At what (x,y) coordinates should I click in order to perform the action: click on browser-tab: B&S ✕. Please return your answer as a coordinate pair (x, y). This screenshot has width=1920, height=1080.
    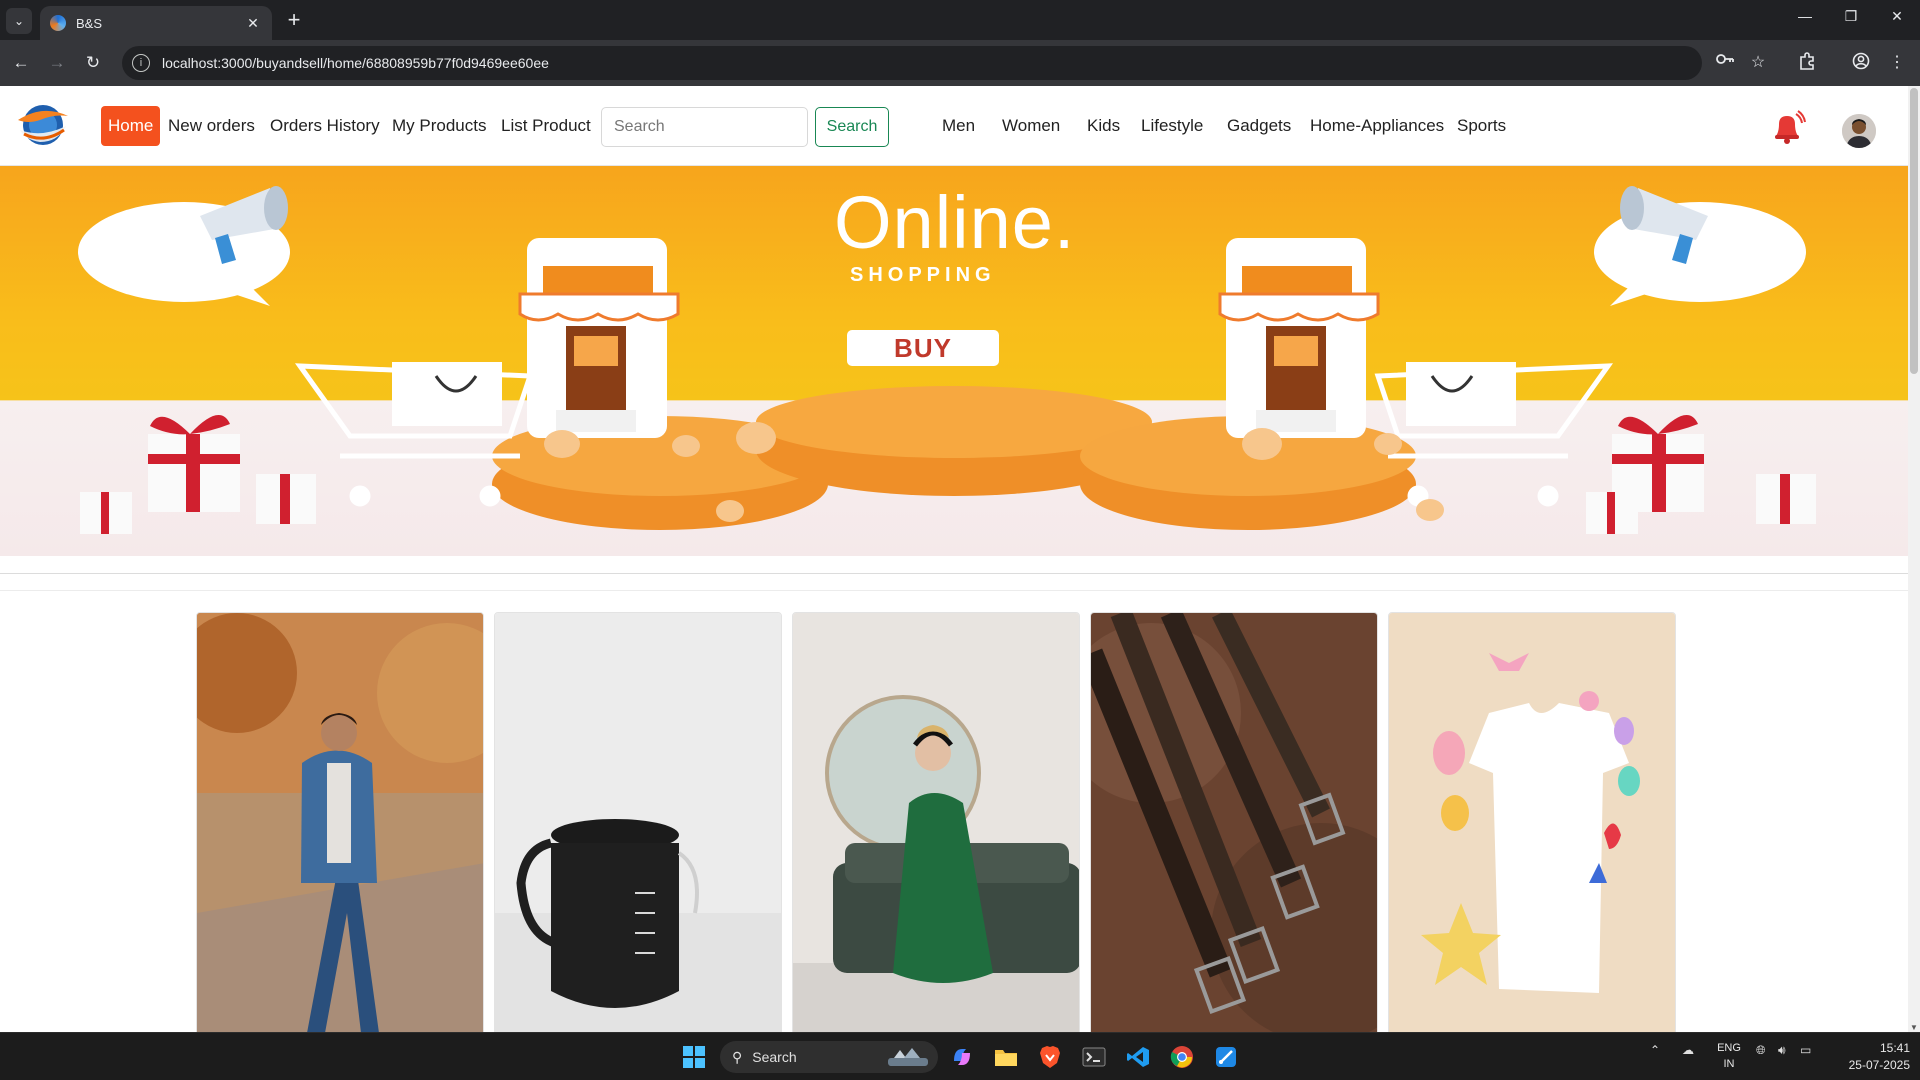
    Looking at the image, I should click on (156, 23).